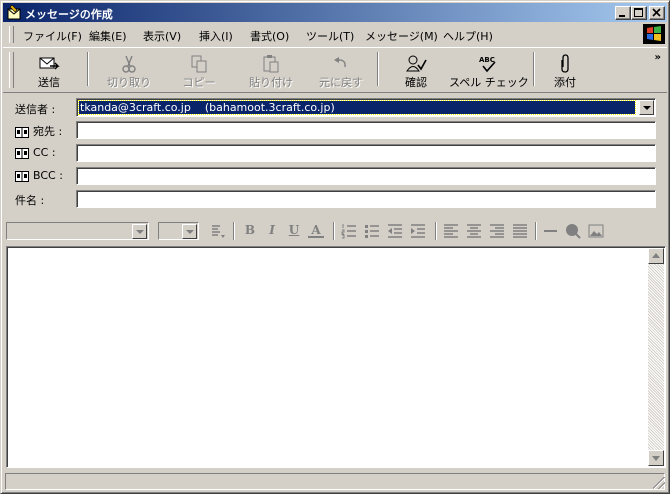  Describe the element at coordinates (565, 63) in the screenshot. I see `paperclip-icon` at that location.